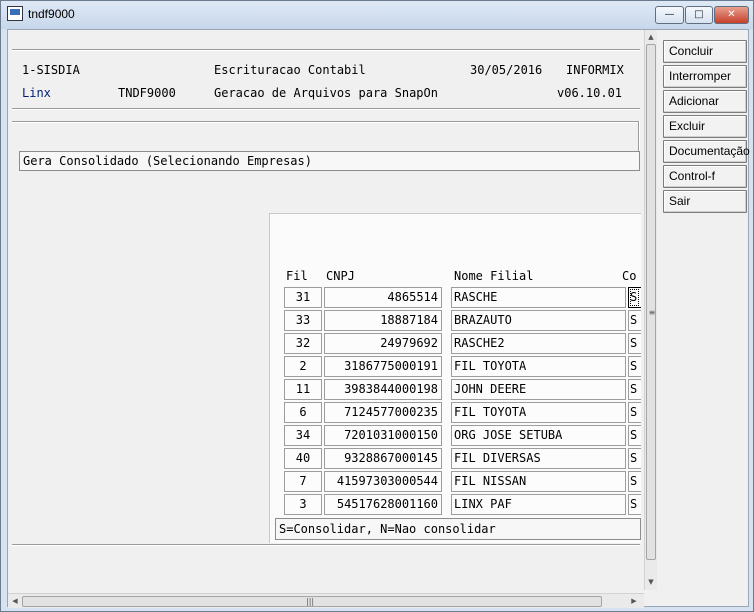  I want to click on scroll-left-icon: ◀, so click(15, 601).